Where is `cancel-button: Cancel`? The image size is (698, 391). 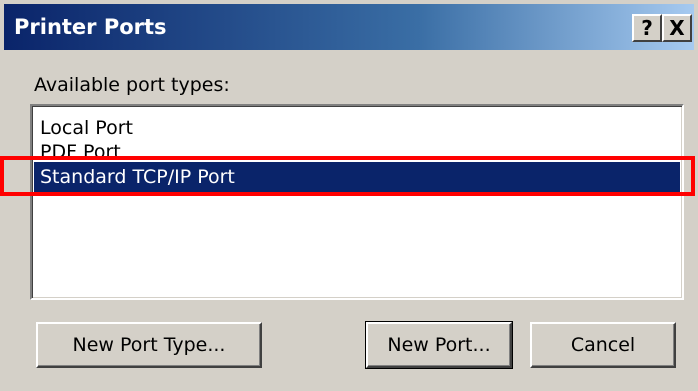 cancel-button: Cancel is located at coordinates (603, 345).